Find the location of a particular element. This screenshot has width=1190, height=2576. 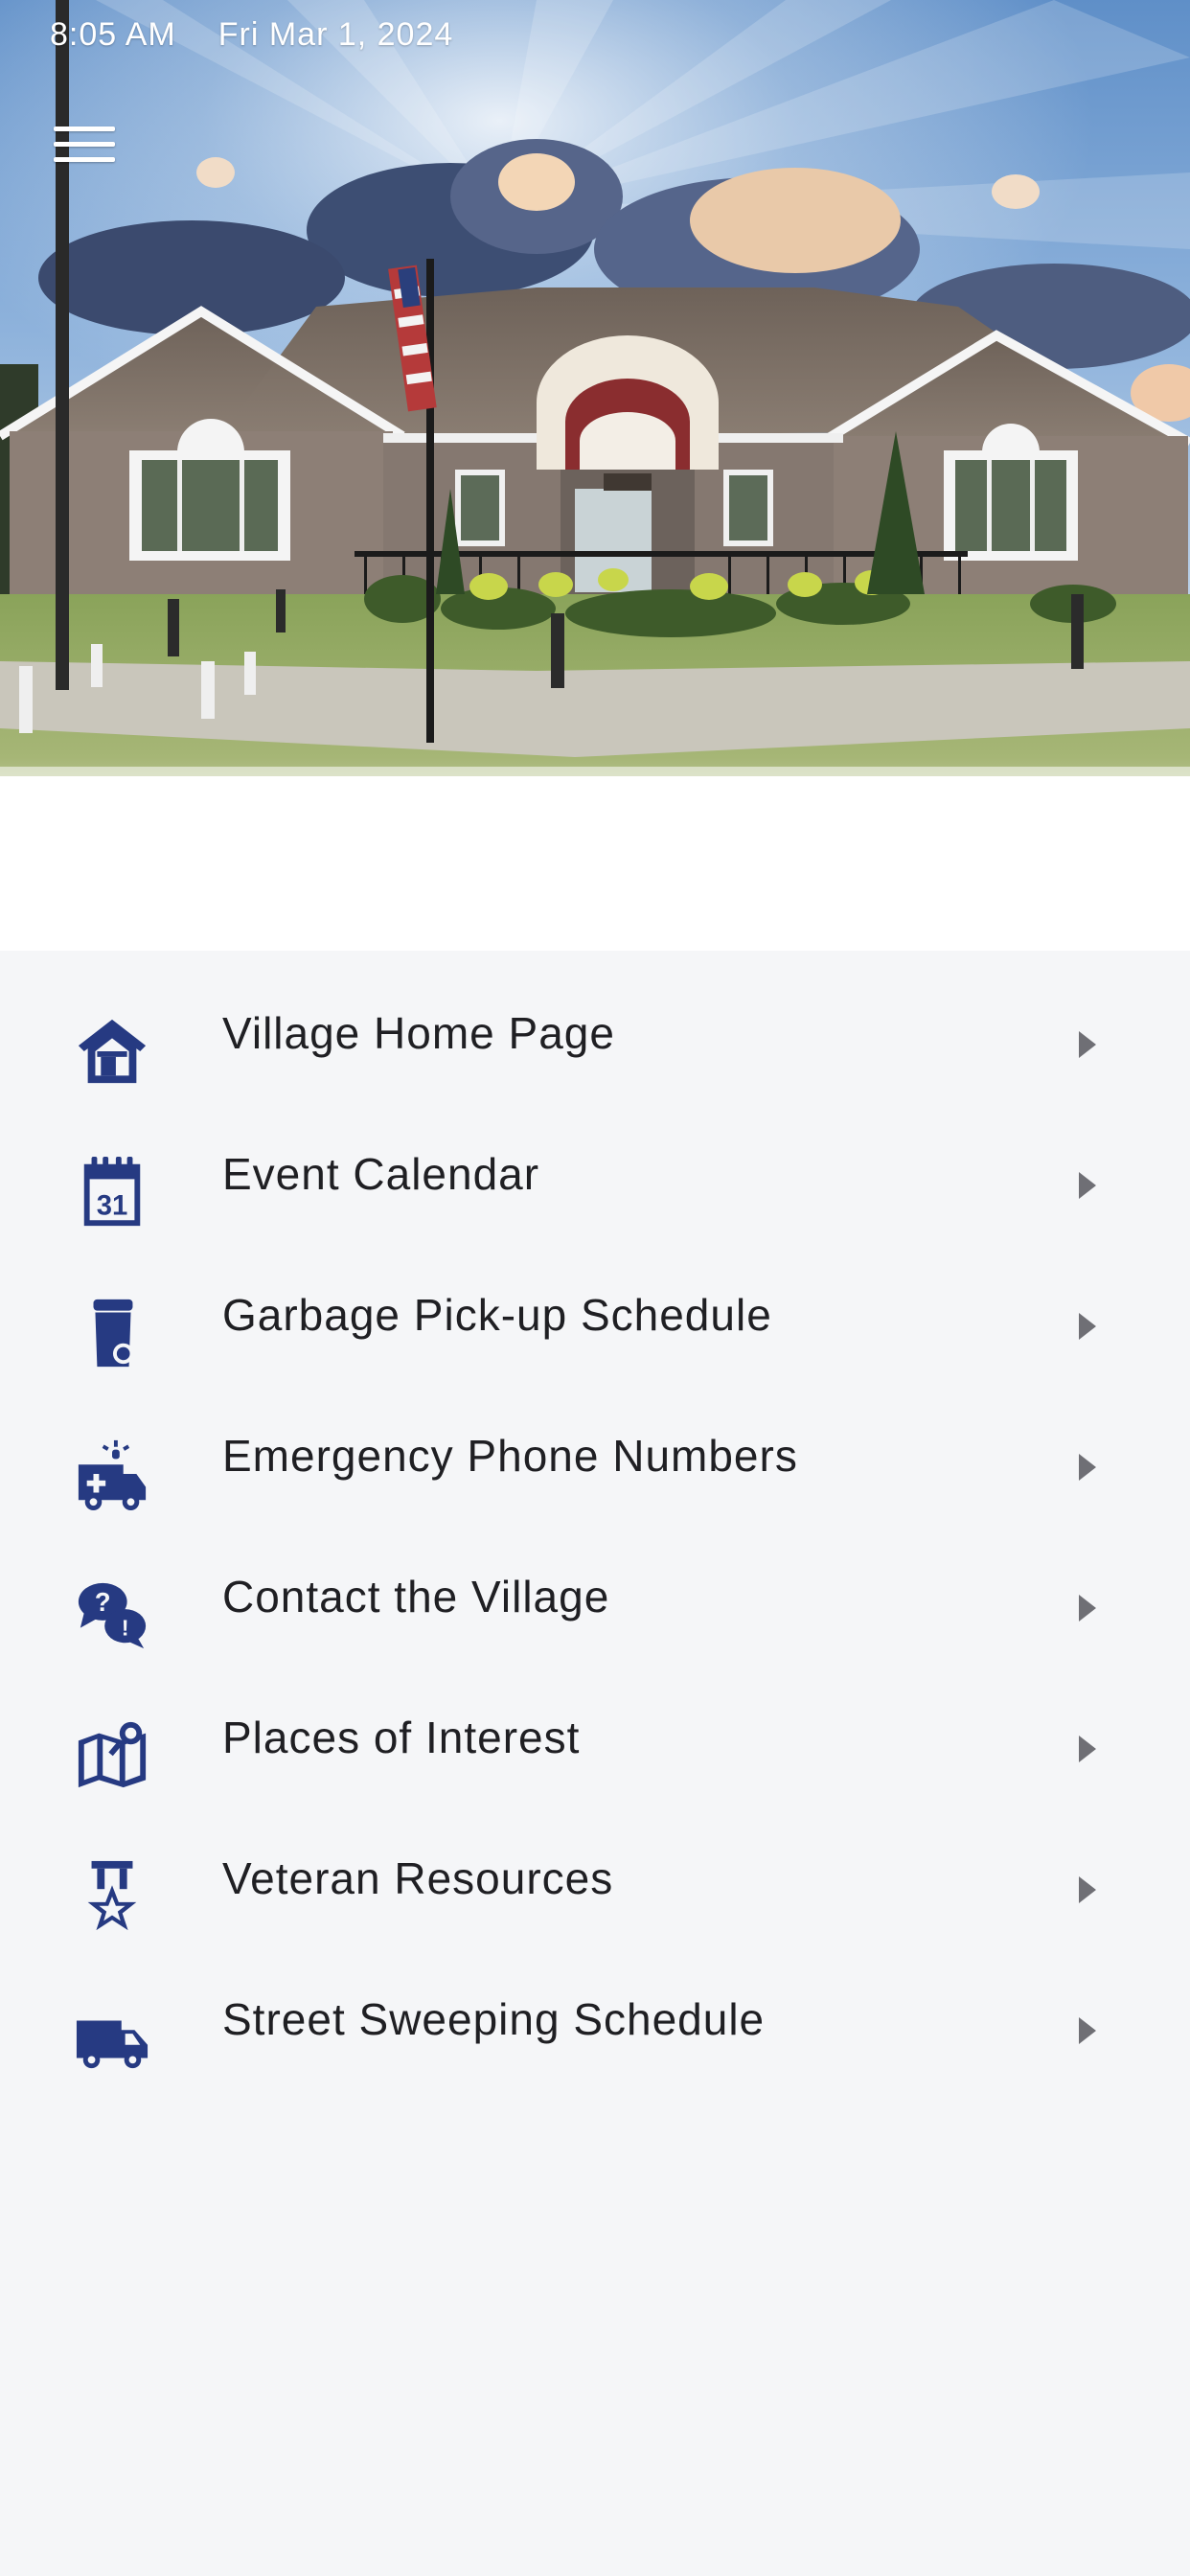

menu-item-label: Event Calendar is located at coordinates (381, 1174).